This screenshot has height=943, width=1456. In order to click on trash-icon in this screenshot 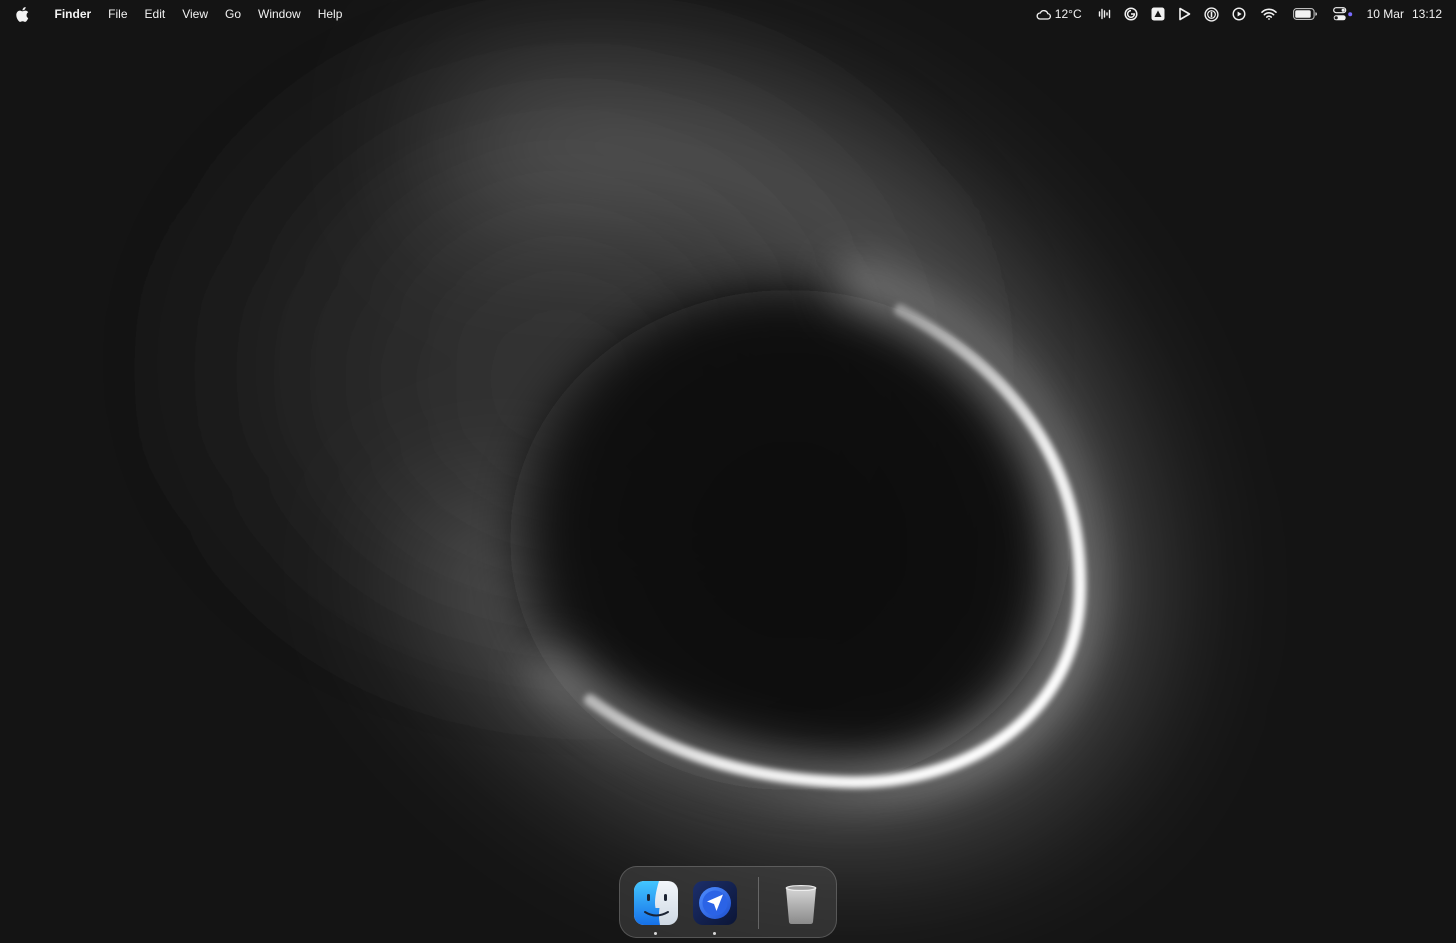, I will do `click(801, 904)`.